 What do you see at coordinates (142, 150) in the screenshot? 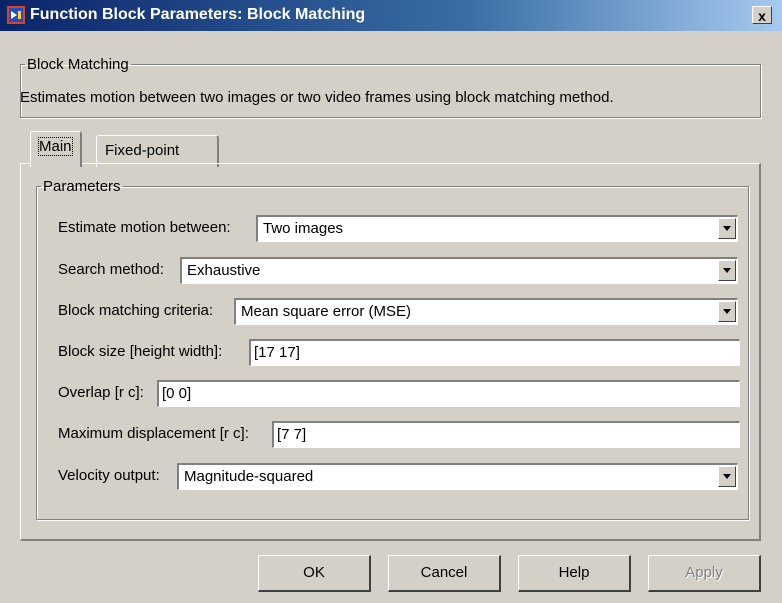
I see `tab-fixed-point-label: Fixed-point` at bounding box center [142, 150].